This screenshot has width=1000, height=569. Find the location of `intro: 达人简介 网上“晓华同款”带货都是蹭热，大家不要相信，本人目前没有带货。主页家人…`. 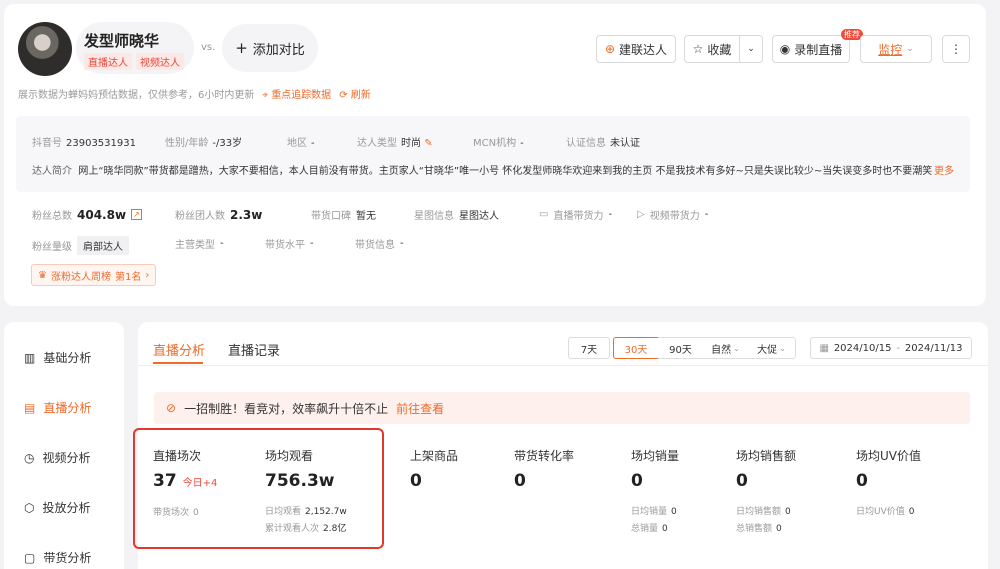

intro: 达人简介 网上“晓华同款”带货都是蹭热，大家不要相信，本人目前没有带货。主页家人… is located at coordinates (482, 169).